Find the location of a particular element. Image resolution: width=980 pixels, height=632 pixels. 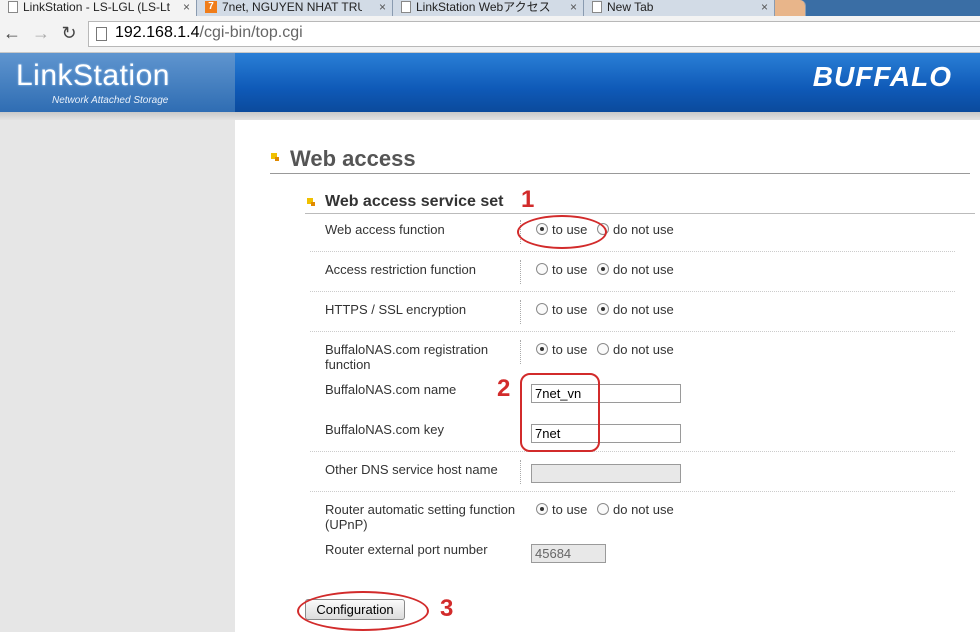

ext-port-input is located at coordinates (568, 553).